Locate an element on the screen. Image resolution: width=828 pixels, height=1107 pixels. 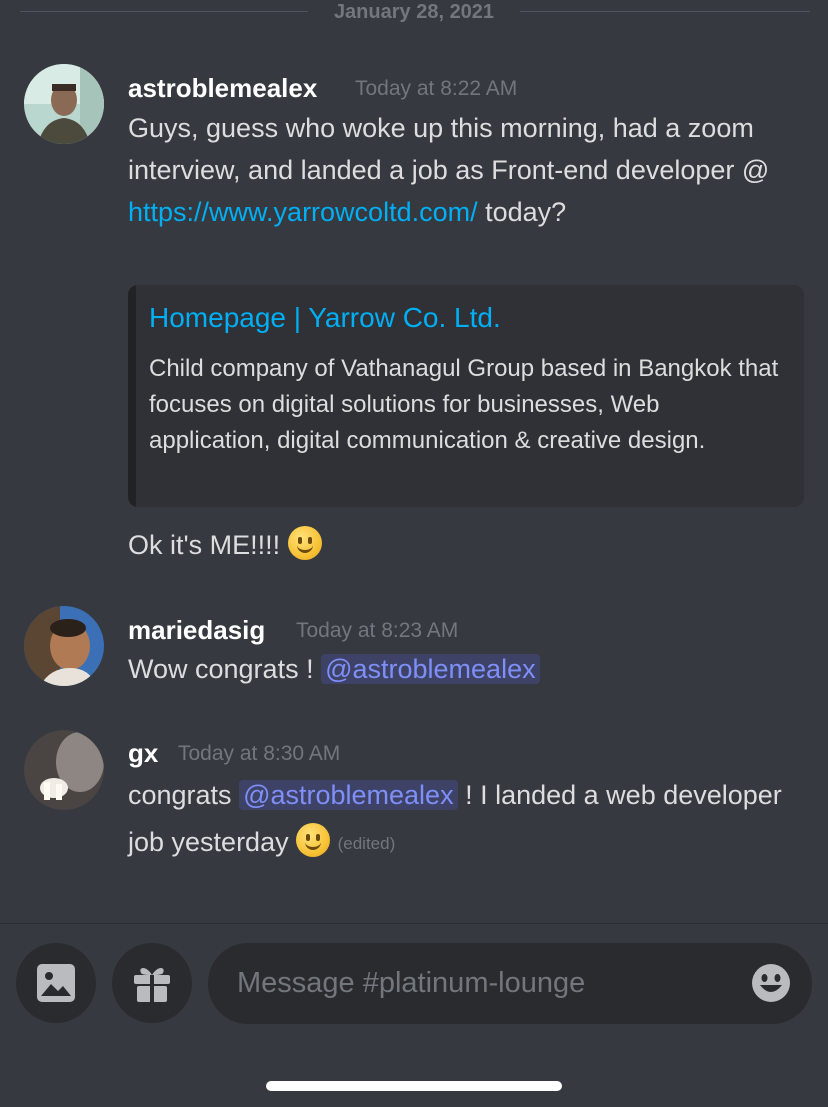
message-content: Wow congrats ! @astroblemealex is located at coordinates (458, 669).